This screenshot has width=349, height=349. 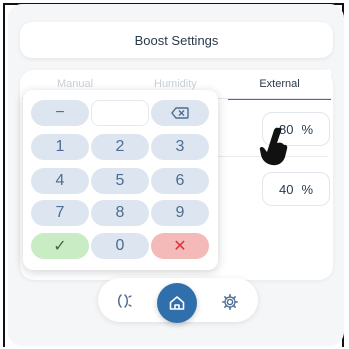 I want to click on key-confirm: ✓, so click(x=60, y=246).